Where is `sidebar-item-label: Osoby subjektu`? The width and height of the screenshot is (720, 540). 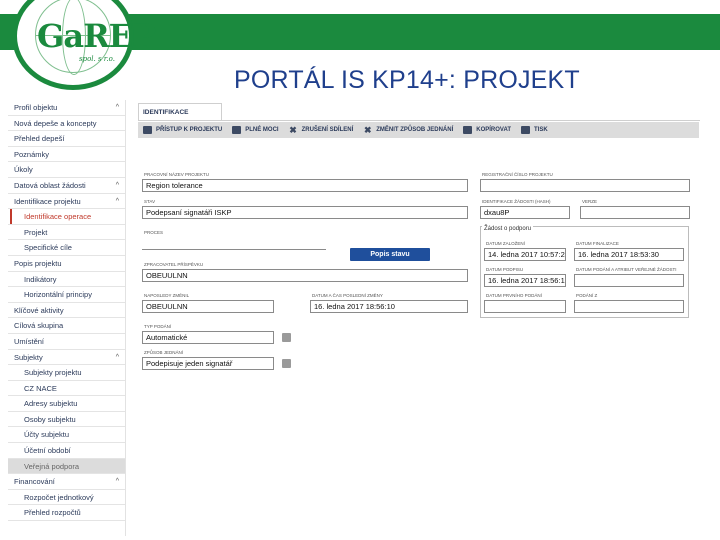
sidebar-item-label: Osoby subjektu is located at coordinates (50, 419).